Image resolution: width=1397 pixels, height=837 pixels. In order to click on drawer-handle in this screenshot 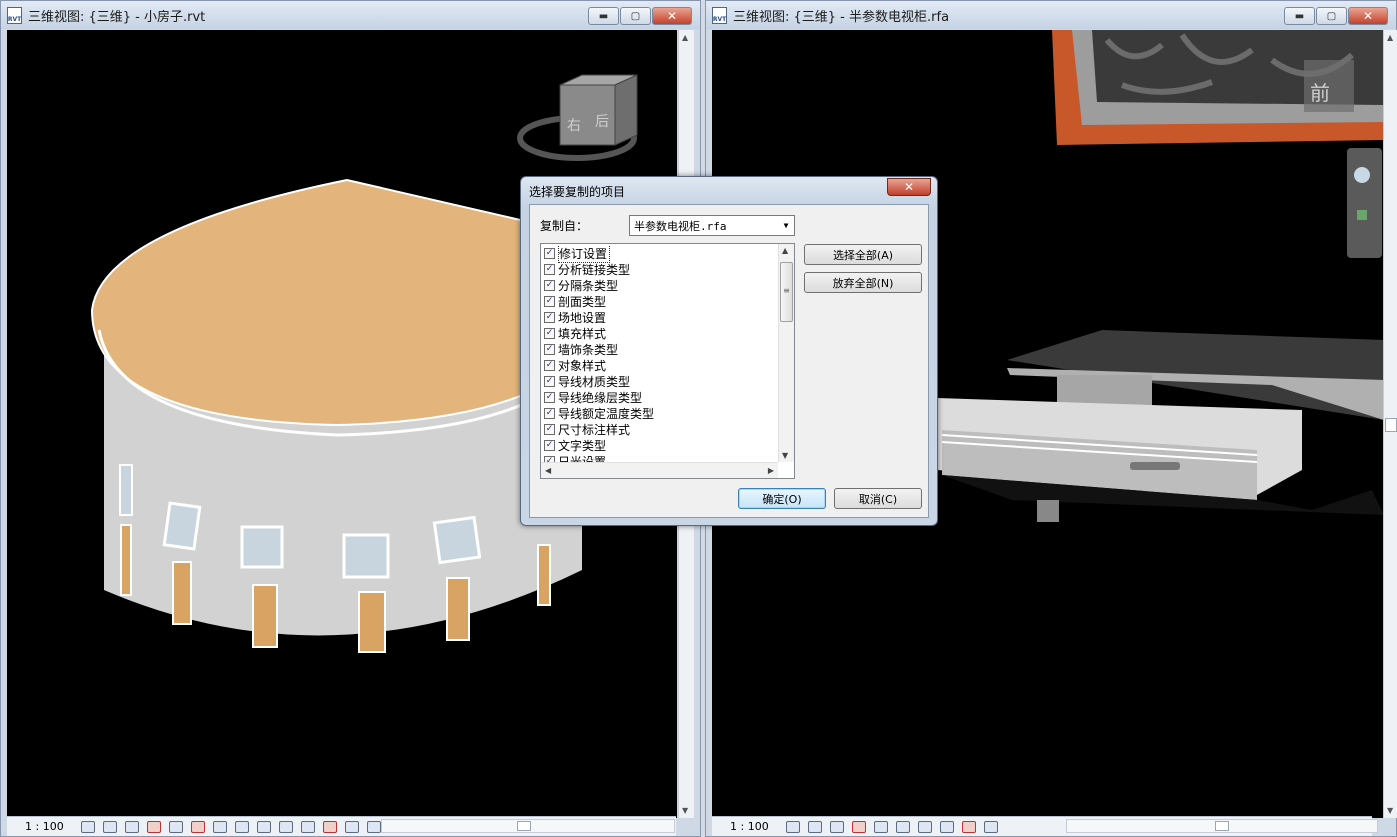, I will do `click(1155, 466)`.